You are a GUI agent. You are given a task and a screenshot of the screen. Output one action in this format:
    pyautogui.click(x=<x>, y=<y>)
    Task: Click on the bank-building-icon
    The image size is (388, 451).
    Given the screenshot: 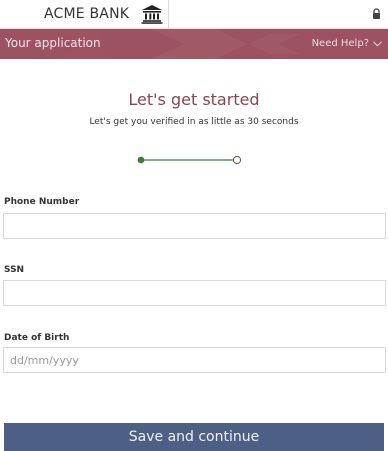 What is the action you would take?
    pyautogui.click(x=152, y=14)
    